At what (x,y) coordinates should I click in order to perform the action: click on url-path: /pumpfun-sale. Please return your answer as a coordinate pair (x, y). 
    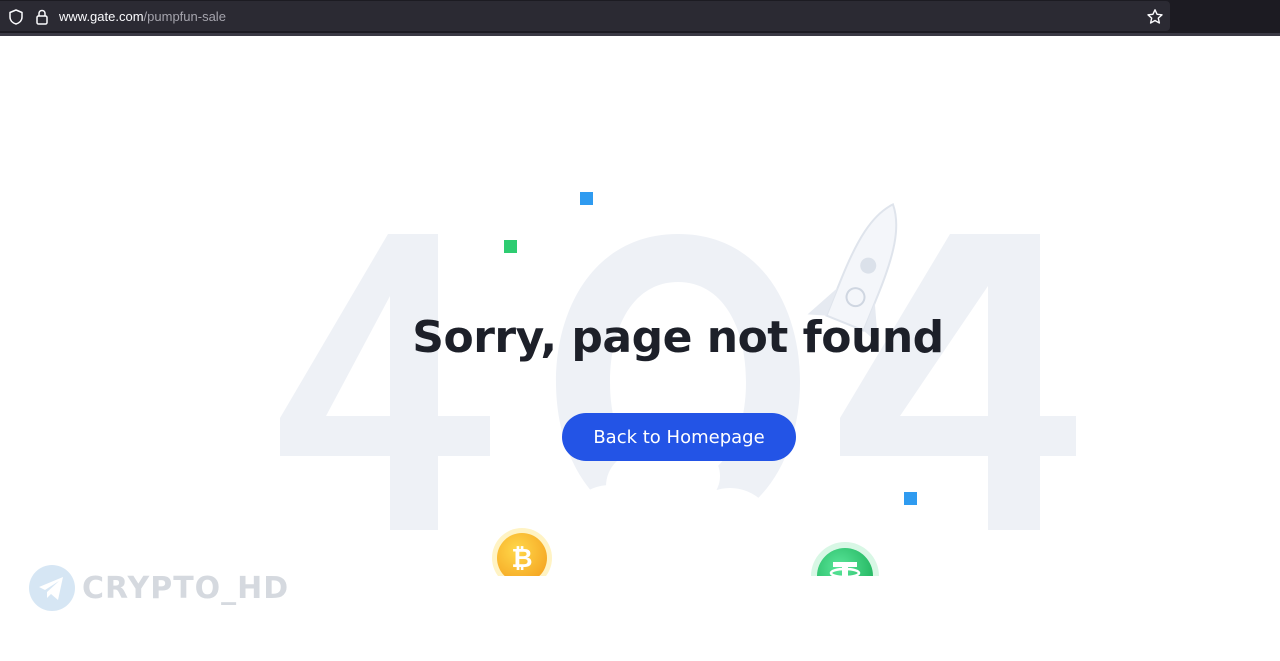
    Looking at the image, I should click on (184, 16).